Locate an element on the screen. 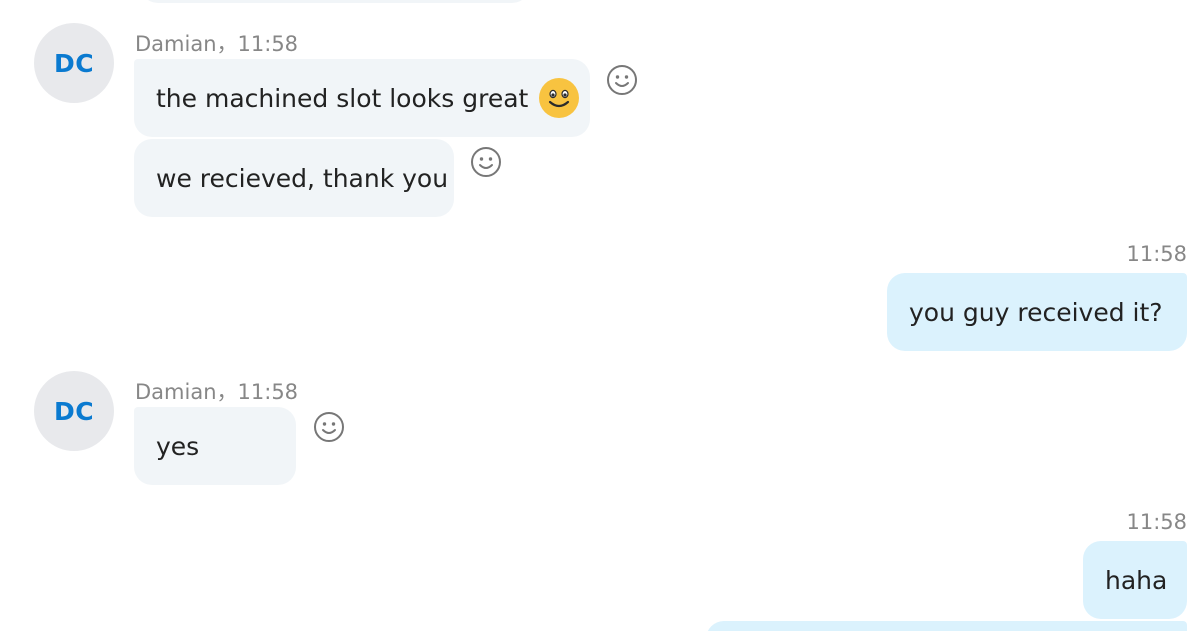  message-bubble: you guy received it? is located at coordinates (1037, 312).